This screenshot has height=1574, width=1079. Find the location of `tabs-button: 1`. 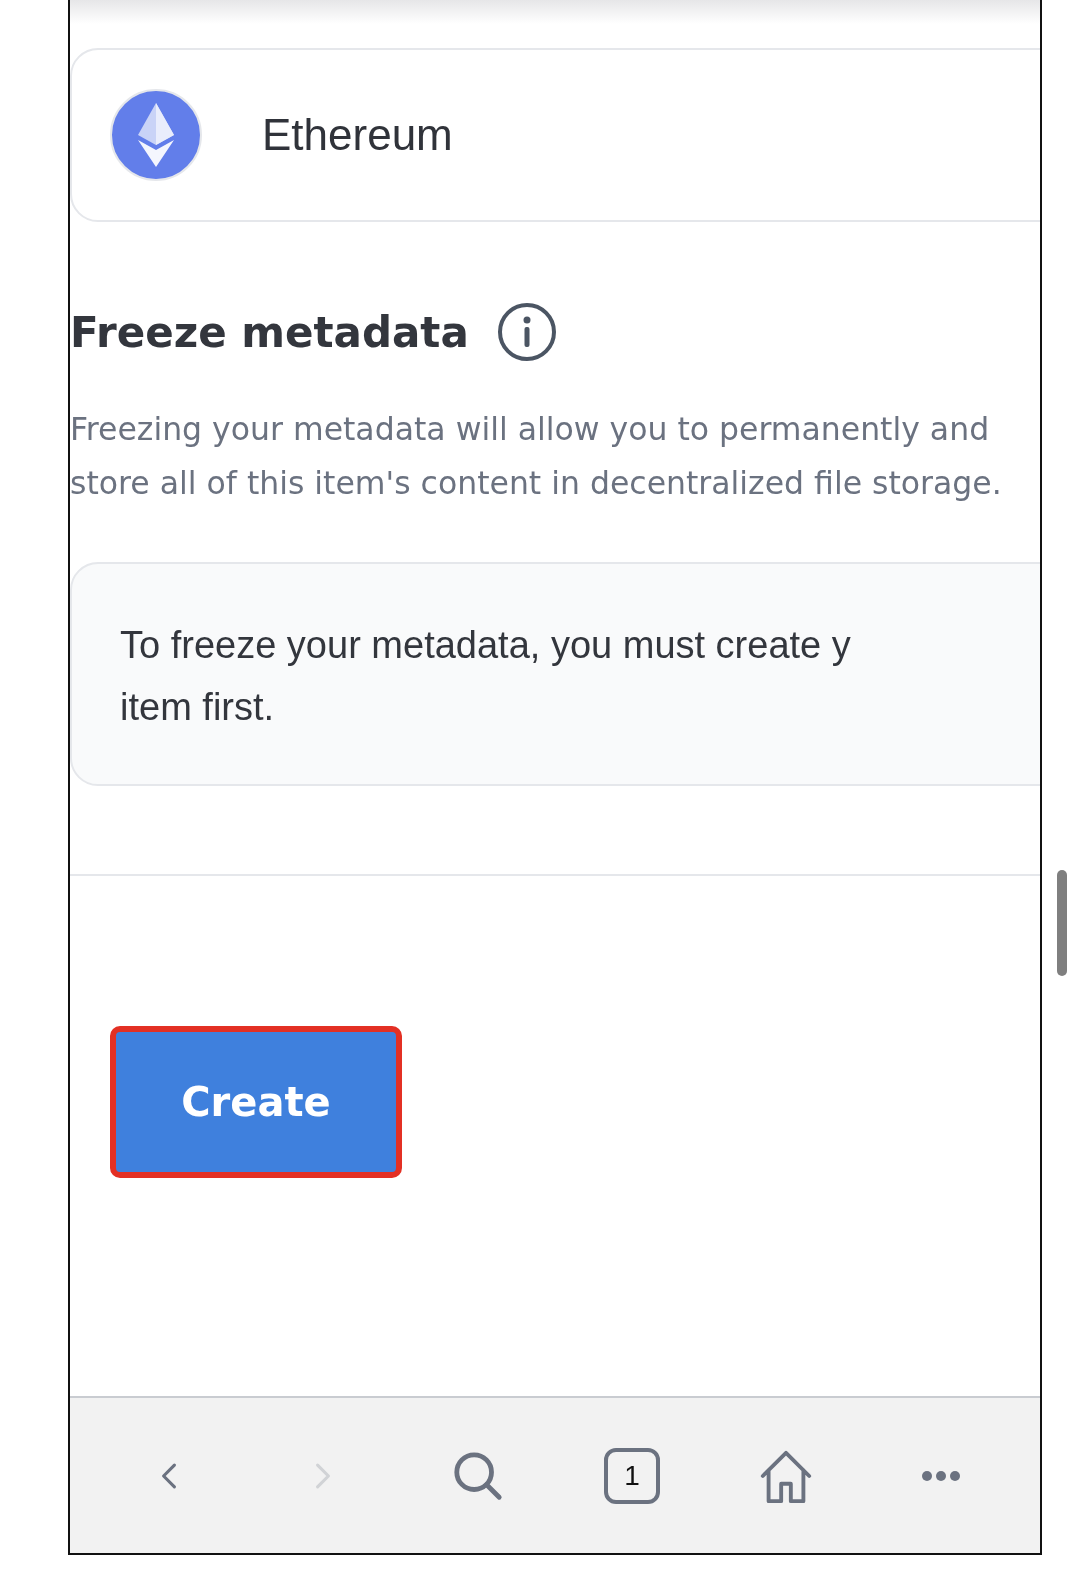

tabs-button: 1 is located at coordinates (632, 1475).